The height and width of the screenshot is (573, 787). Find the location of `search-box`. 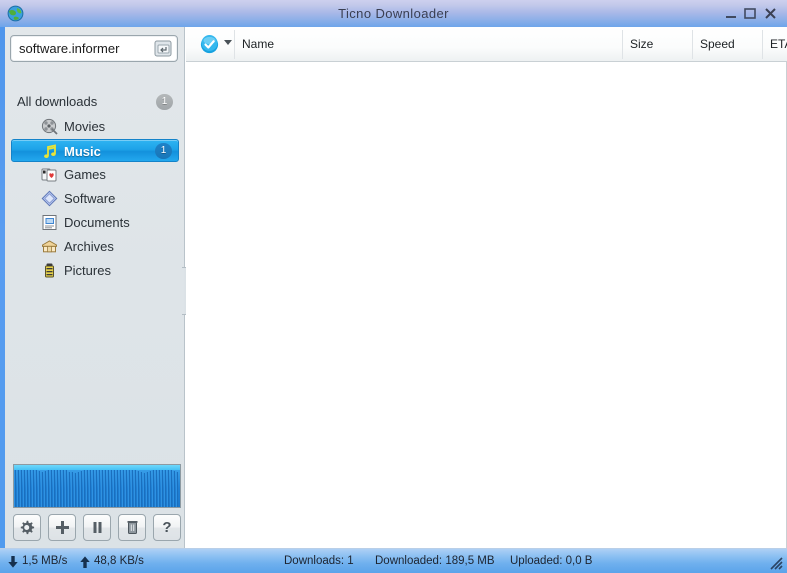

search-box is located at coordinates (94, 48).